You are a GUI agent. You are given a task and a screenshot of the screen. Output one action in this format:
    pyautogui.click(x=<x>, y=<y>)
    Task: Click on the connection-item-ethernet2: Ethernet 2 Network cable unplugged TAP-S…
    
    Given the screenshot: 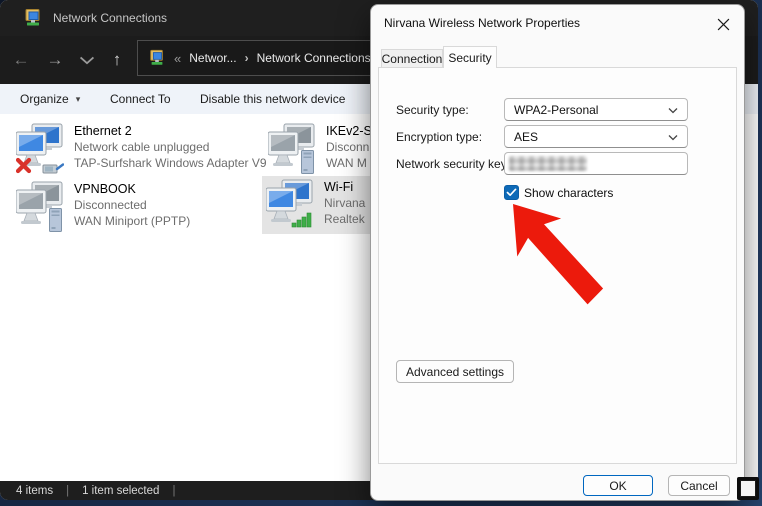 What is the action you would take?
    pyautogui.click(x=142, y=149)
    